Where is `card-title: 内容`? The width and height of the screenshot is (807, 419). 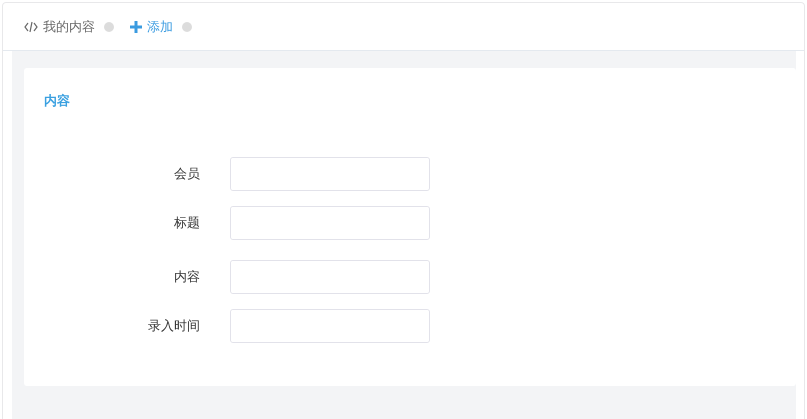
card-title: 内容 is located at coordinates (57, 101).